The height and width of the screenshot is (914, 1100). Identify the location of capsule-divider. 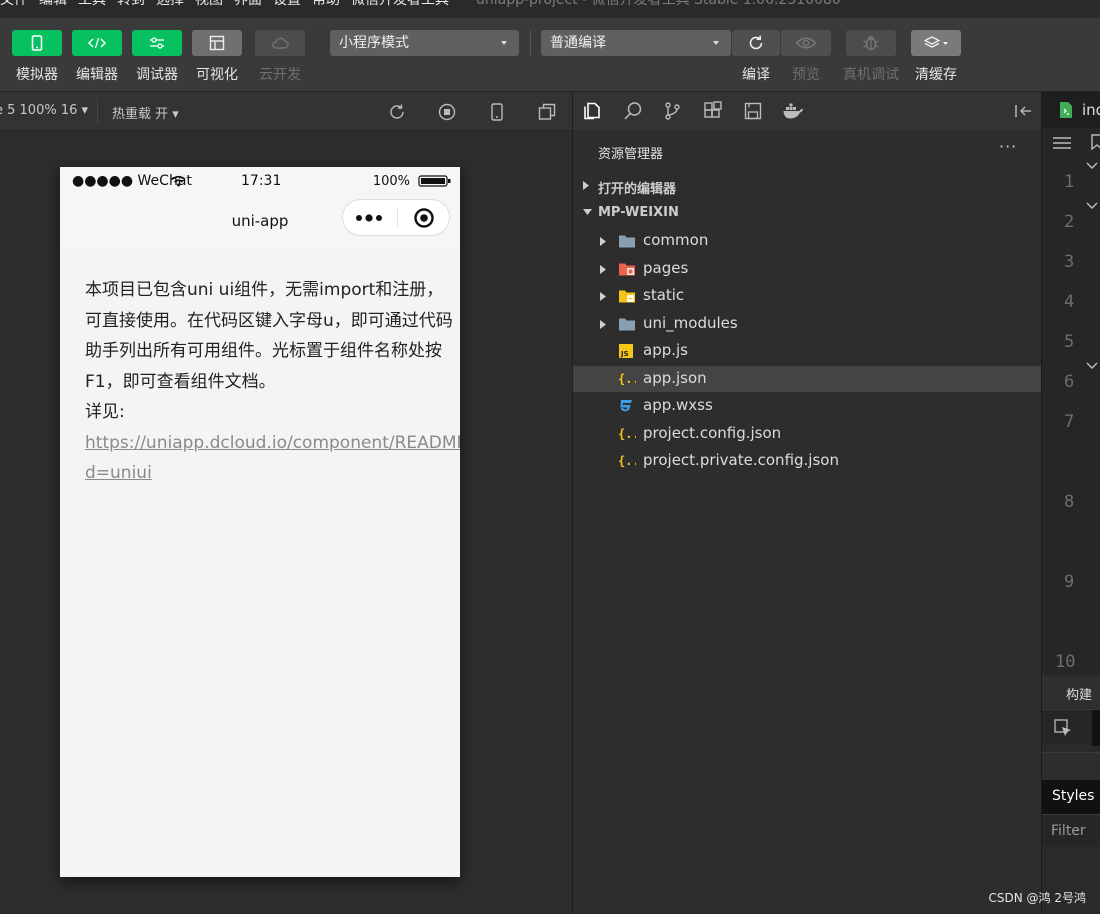
(397, 218).